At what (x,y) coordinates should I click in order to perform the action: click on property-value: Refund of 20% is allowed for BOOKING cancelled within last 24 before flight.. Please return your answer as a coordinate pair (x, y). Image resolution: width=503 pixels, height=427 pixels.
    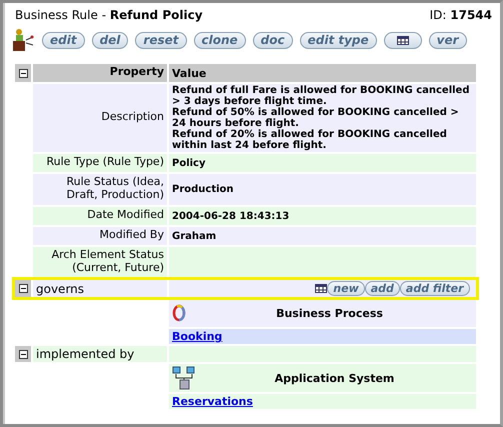
    Looking at the image, I should click on (310, 140).